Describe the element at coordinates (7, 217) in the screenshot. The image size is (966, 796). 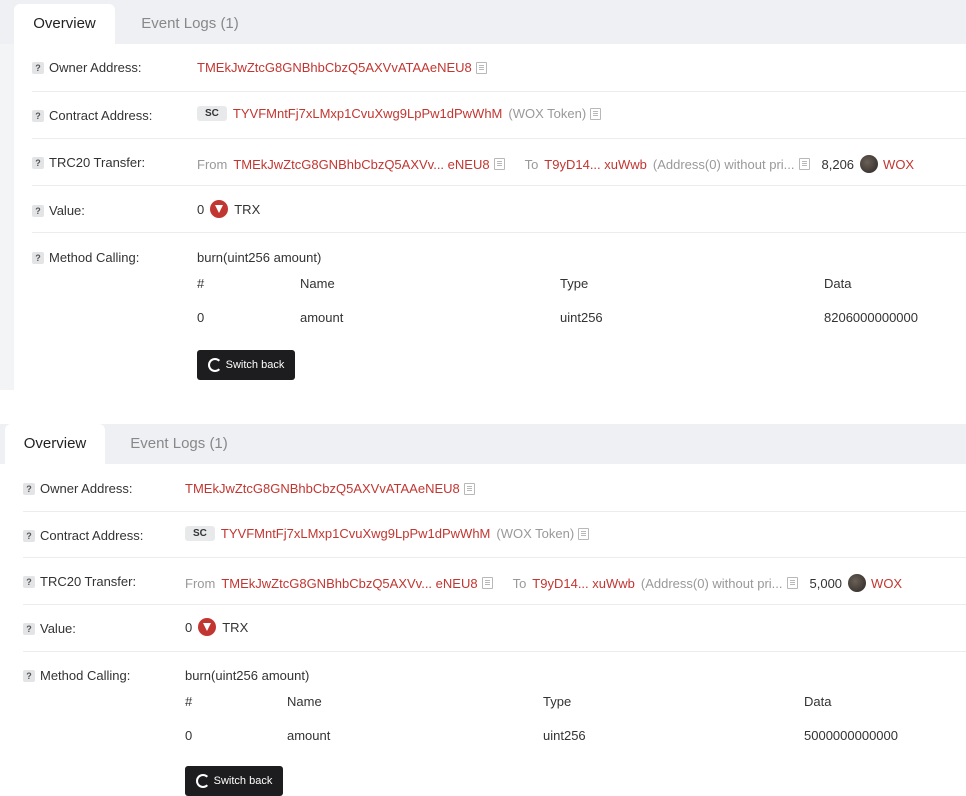
I see `left-gutter` at that location.